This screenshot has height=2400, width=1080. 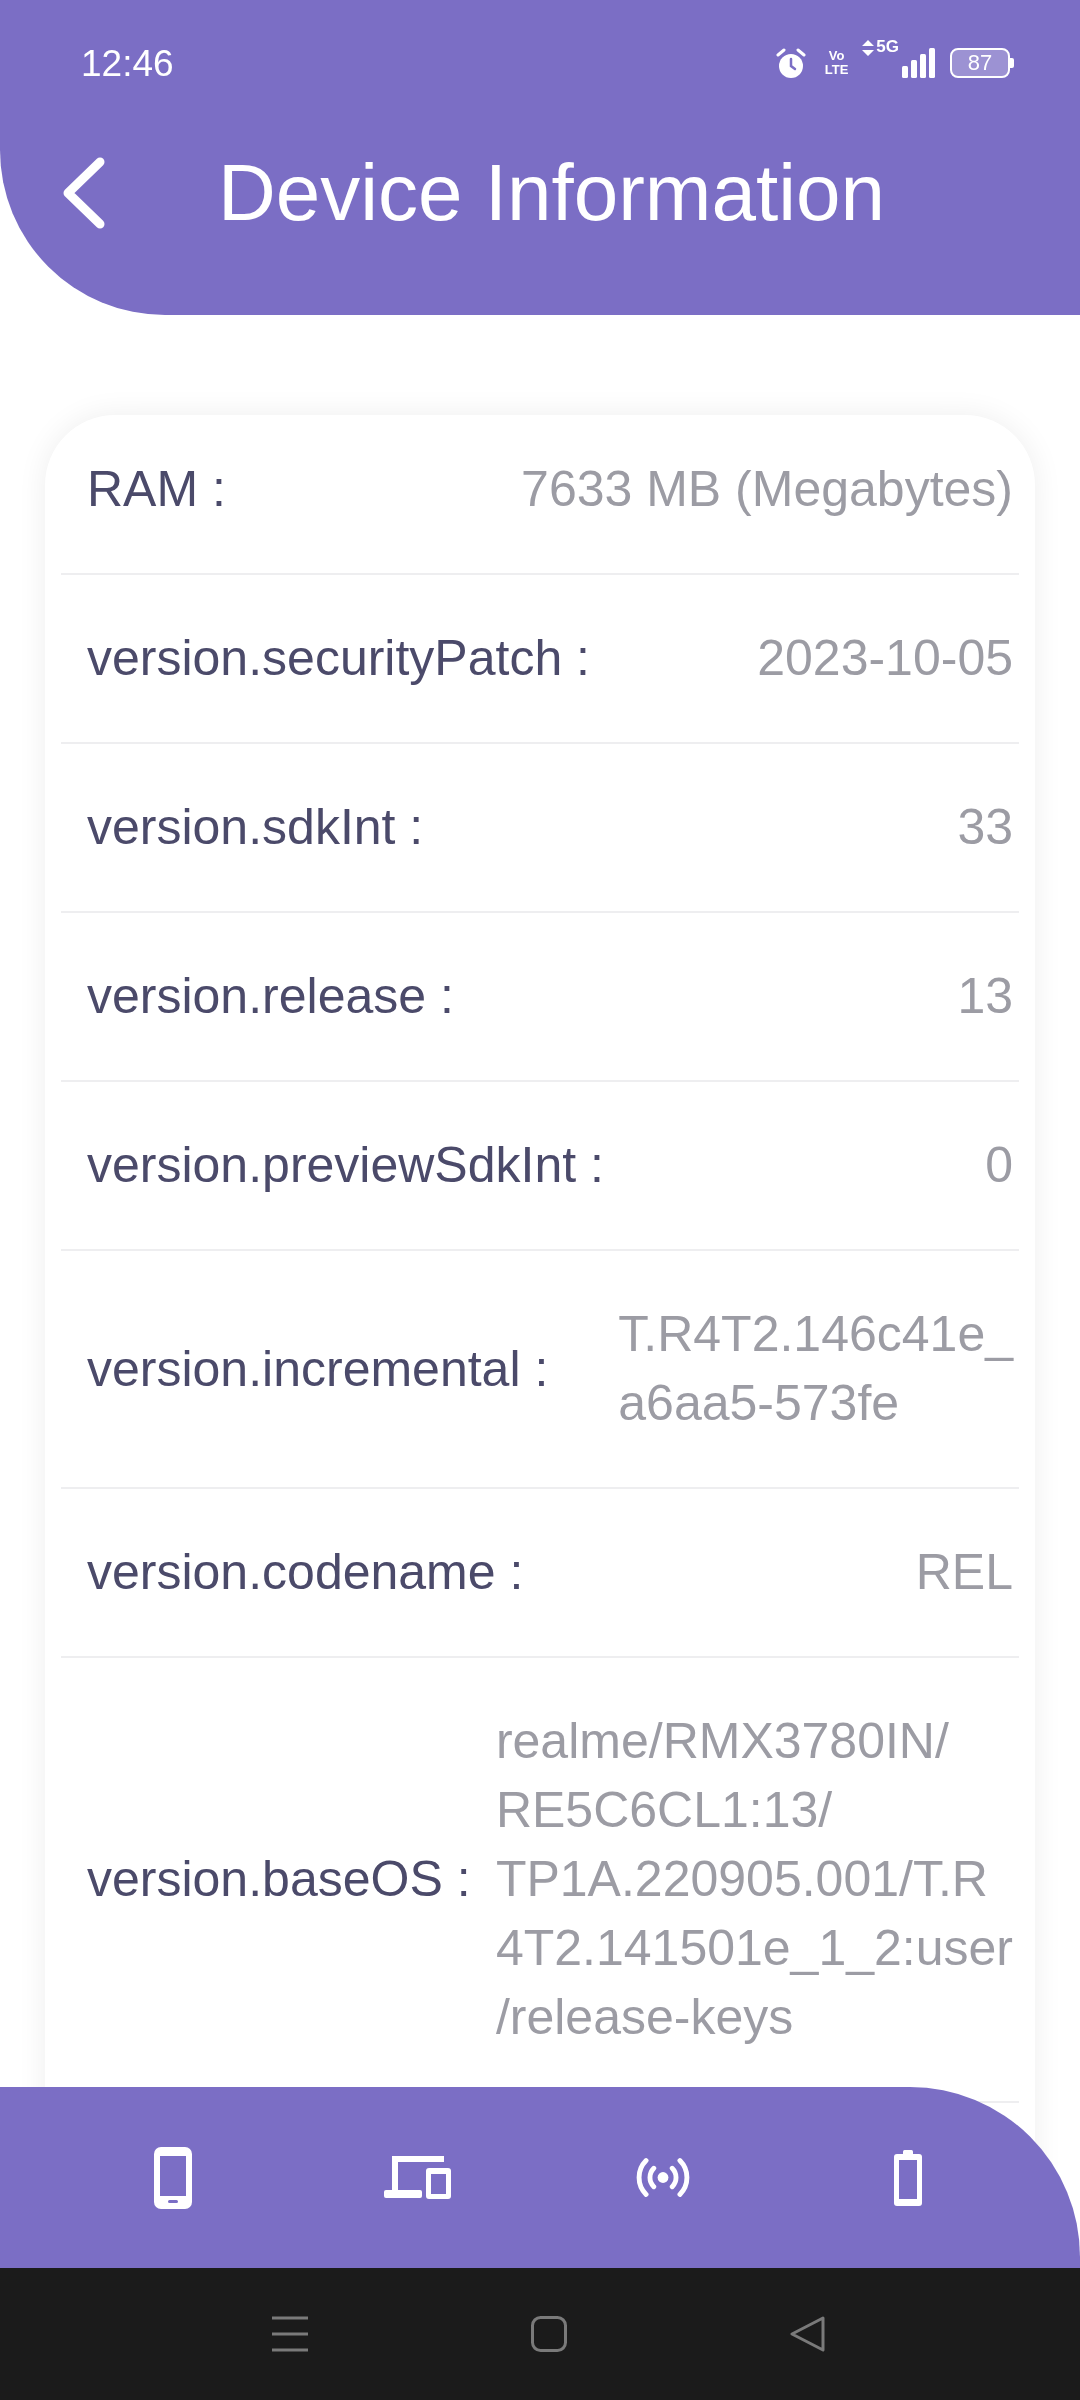 I want to click on info-value: 33, so click(x=985, y=827).